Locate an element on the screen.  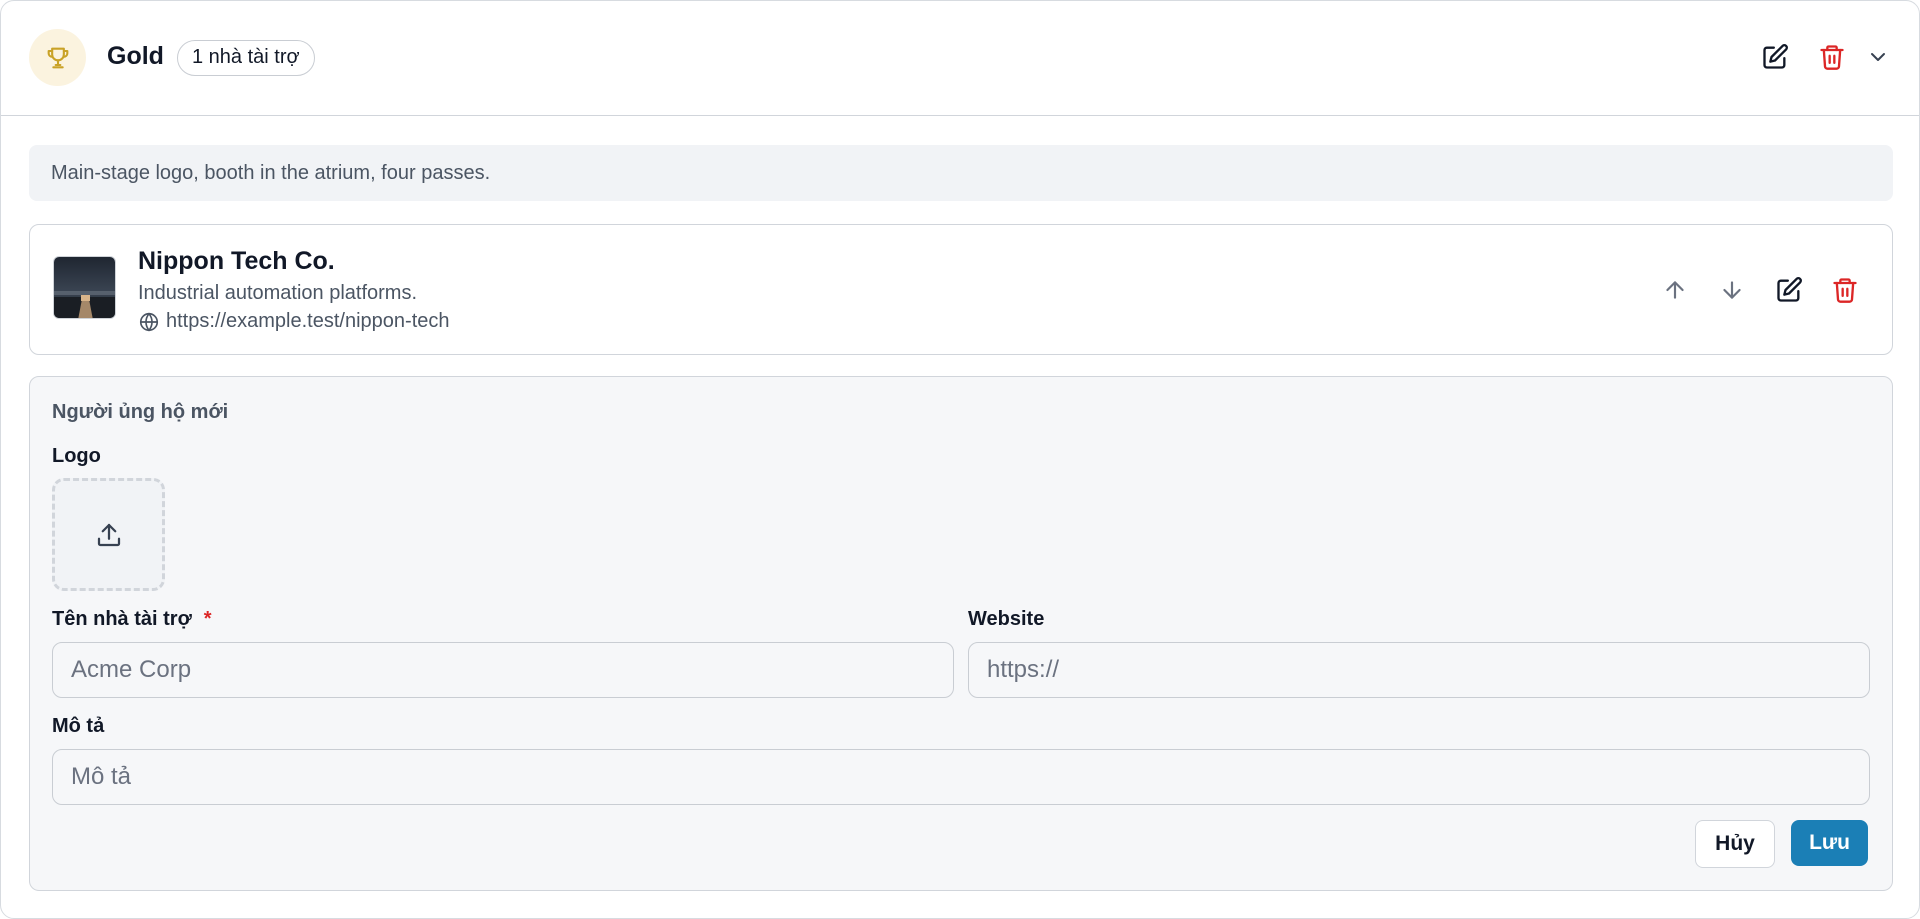
sponsor-name-label: Tên nhà tài trợ * is located at coordinates (132, 619).